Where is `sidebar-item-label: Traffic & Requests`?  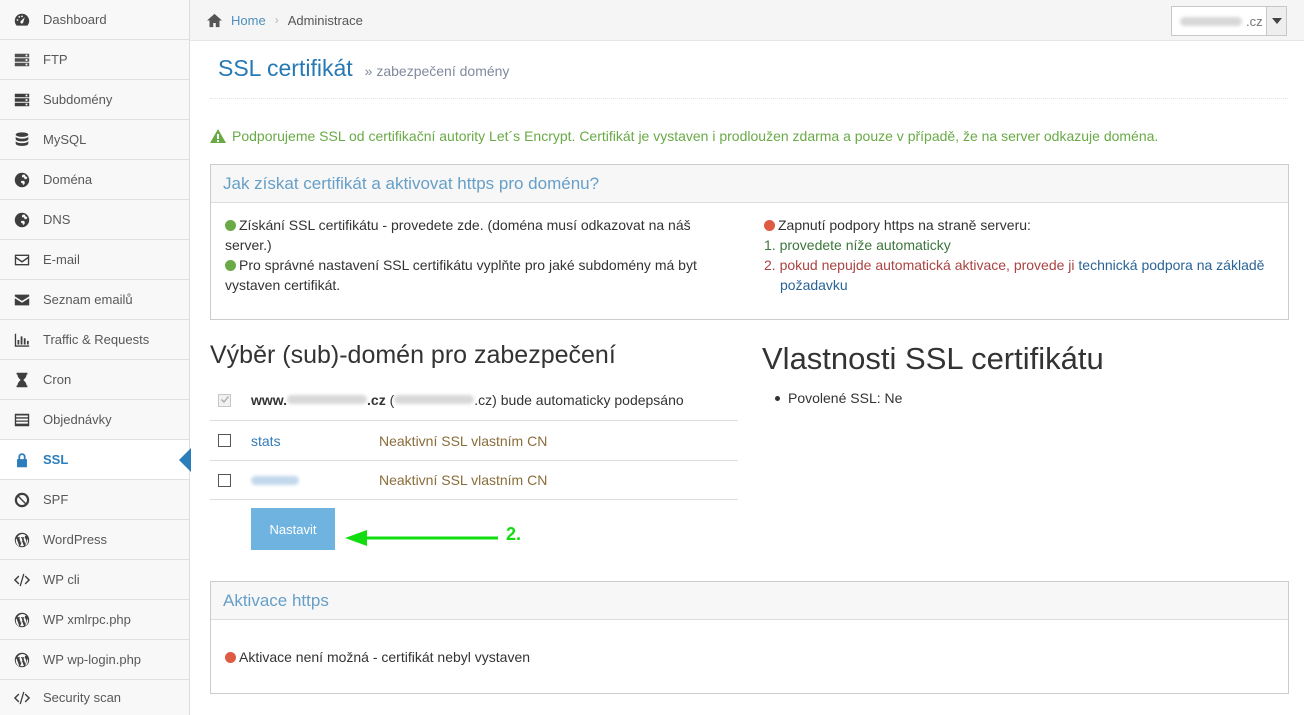
sidebar-item-label: Traffic & Requests is located at coordinates (96, 339).